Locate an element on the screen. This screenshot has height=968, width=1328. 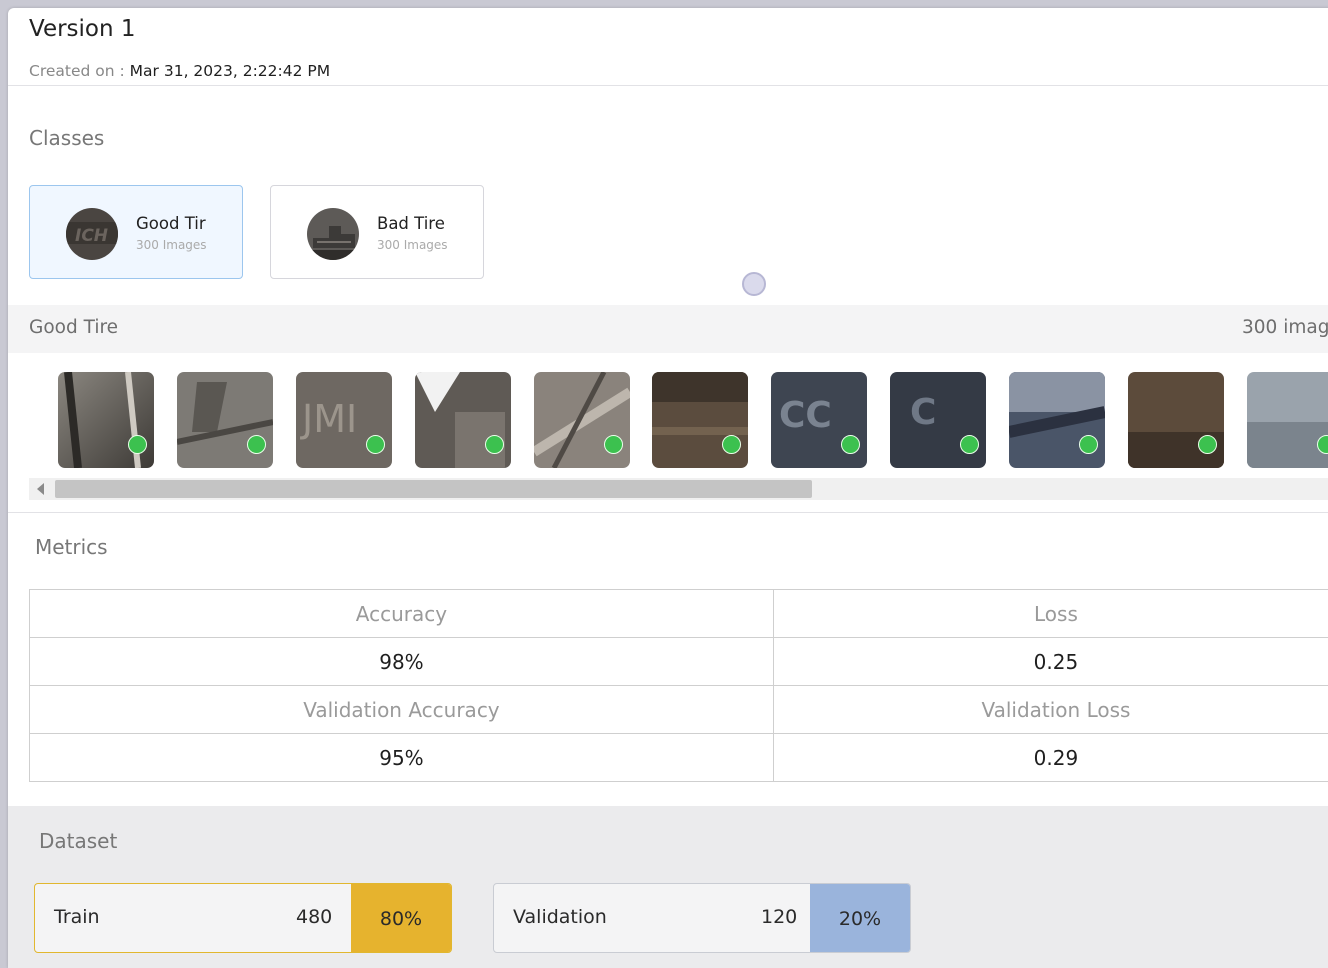
loss-label: Loss is located at coordinates (1050, 614).